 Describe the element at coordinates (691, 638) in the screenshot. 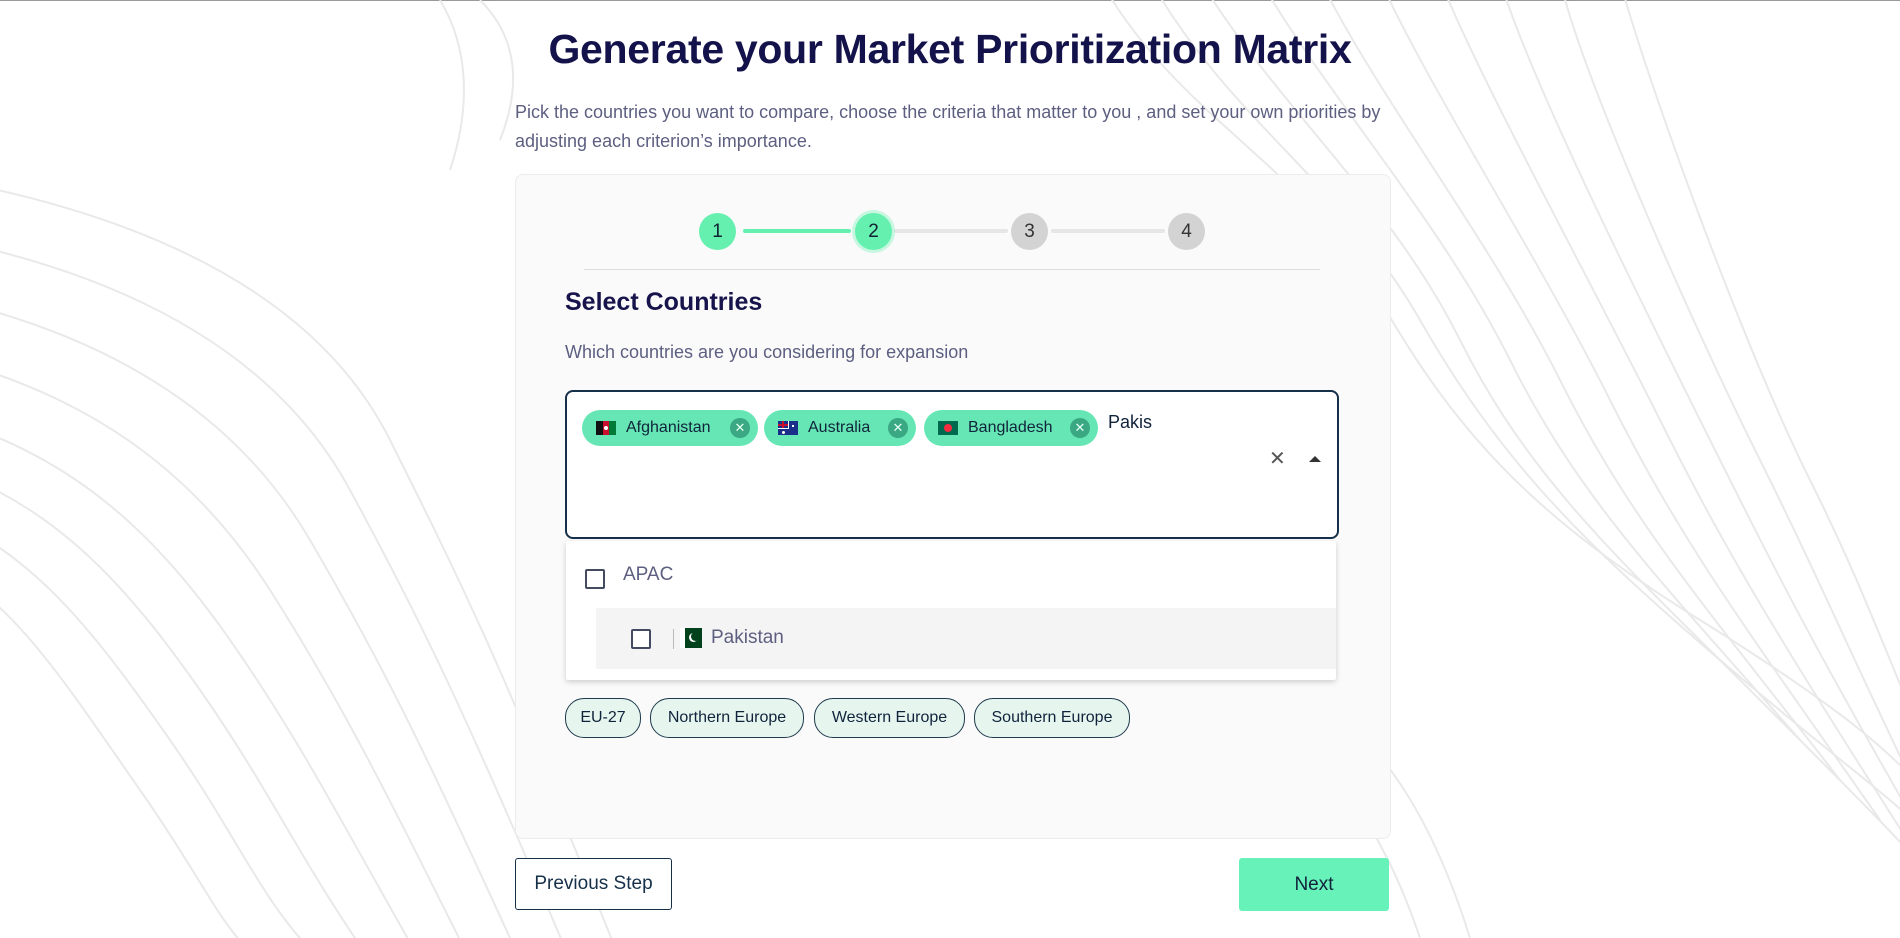

I see `pakistan-flag-icon` at that location.